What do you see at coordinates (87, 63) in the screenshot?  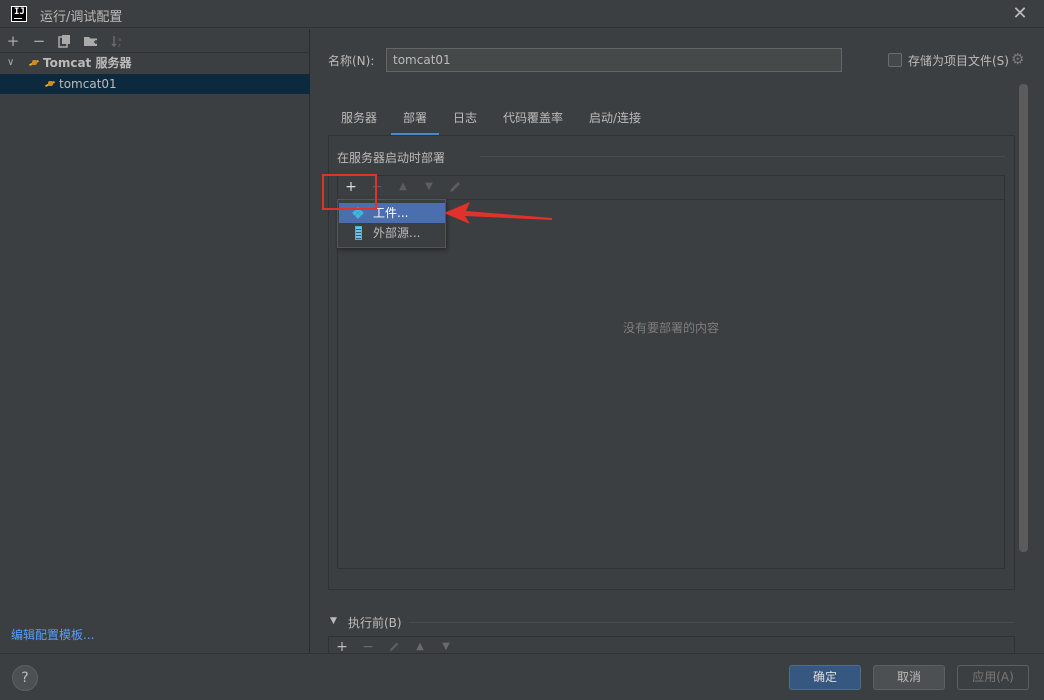 I see `tree-item-label: Tomcat 服务器` at bounding box center [87, 63].